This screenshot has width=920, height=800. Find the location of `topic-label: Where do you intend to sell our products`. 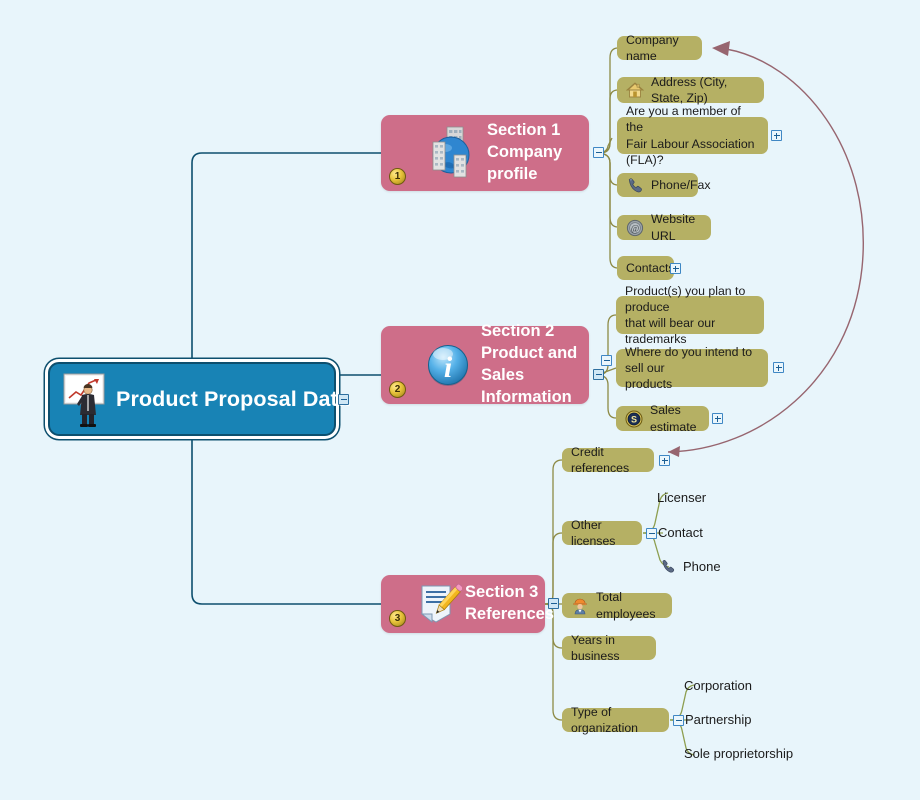

topic-label: Where do you intend to sell our products is located at coordinates (689, 368).